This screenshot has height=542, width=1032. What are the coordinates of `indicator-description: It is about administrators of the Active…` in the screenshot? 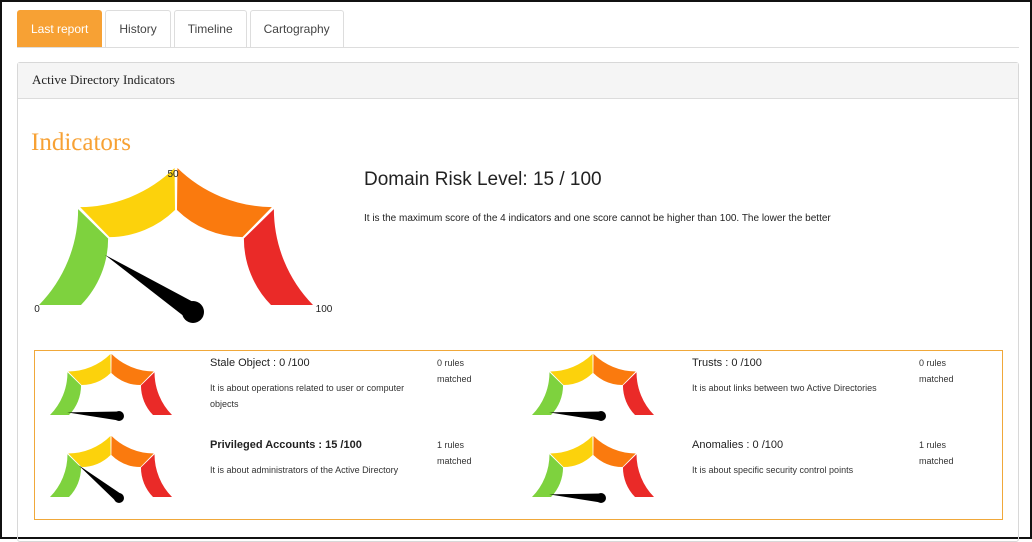 It's located at (304, 470).